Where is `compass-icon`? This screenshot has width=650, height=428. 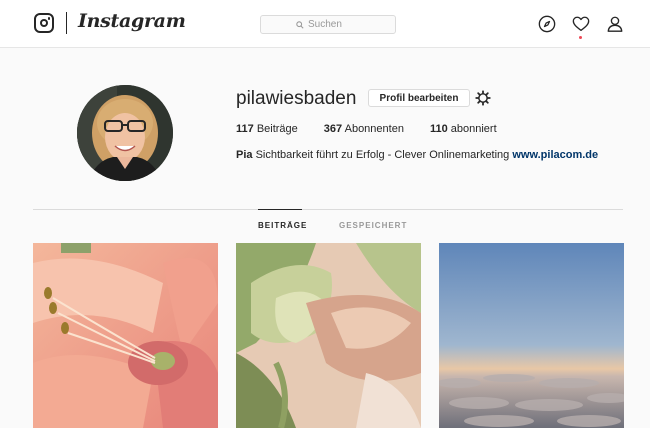
compass-icon is located at coordinates (547, 24).